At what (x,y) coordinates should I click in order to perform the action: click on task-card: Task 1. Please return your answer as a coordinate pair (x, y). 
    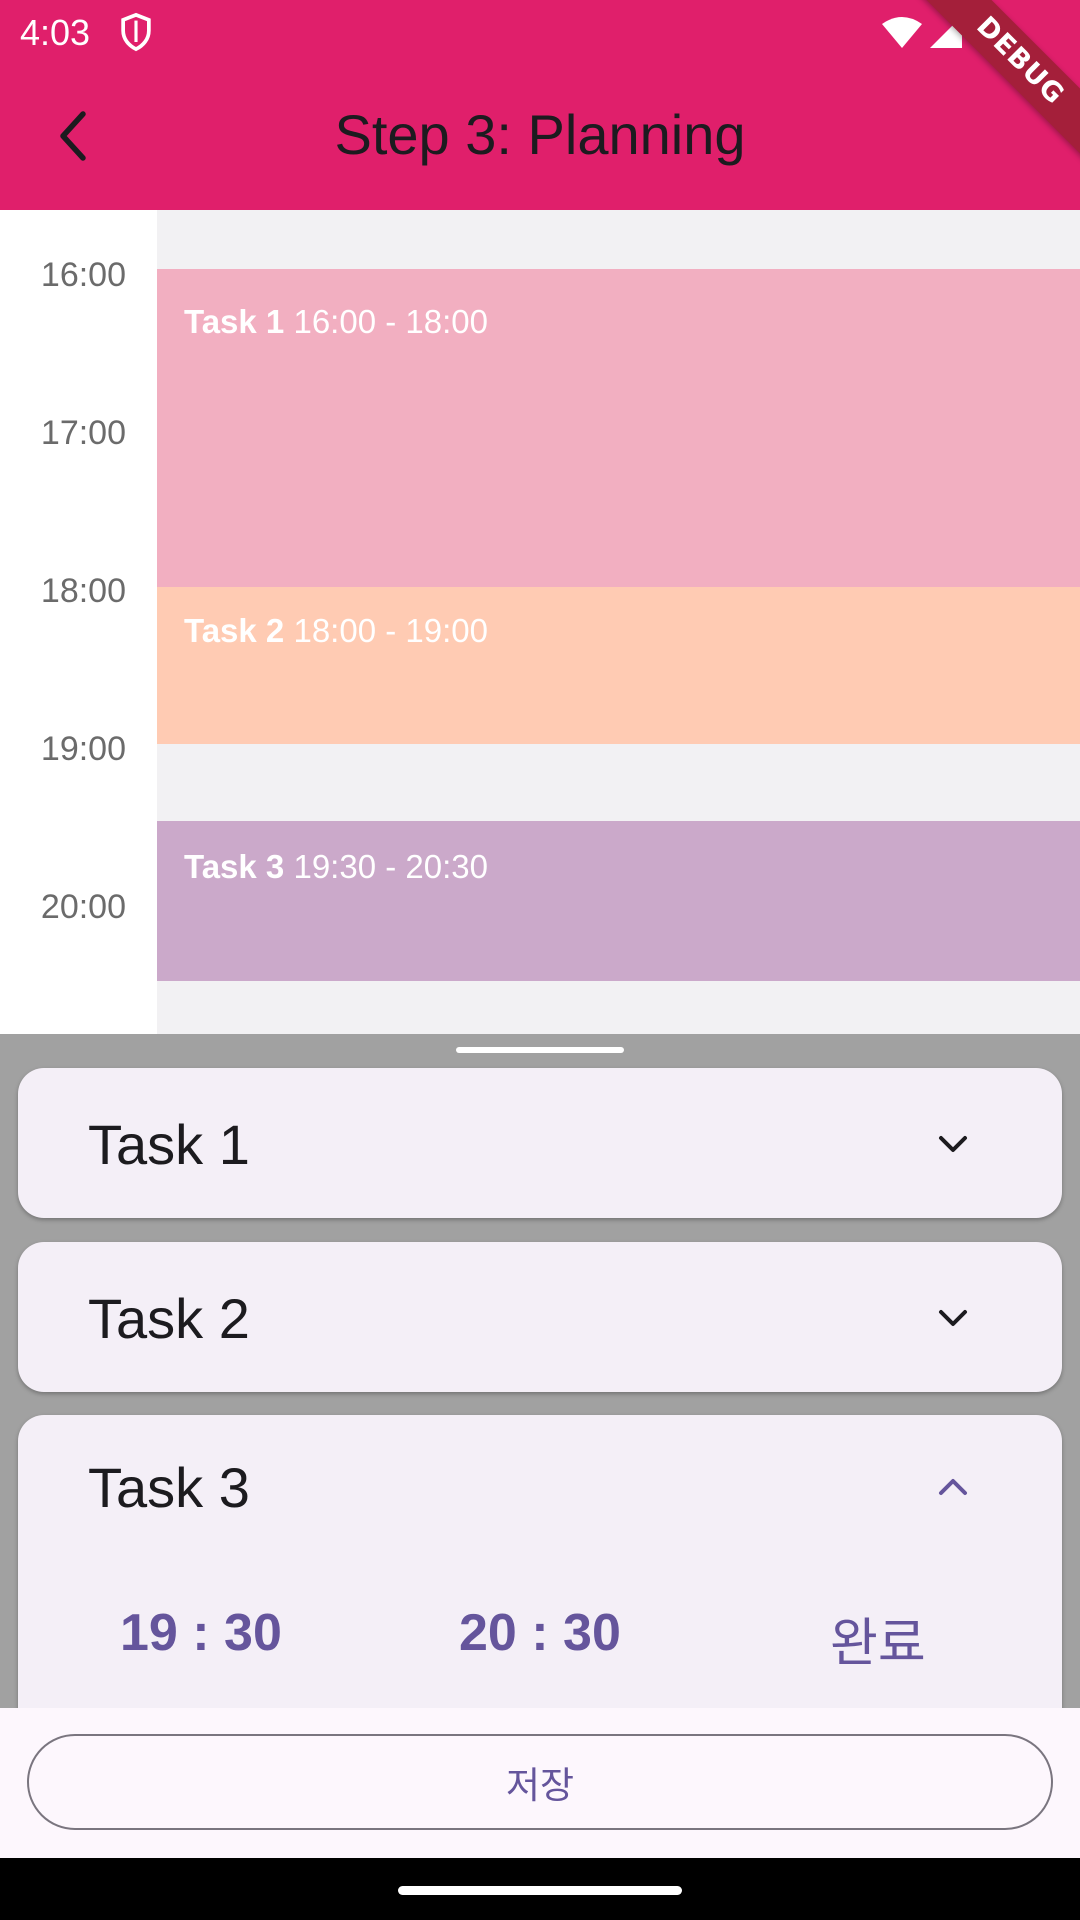
    Looking at the image, I should click on (540, 1143).